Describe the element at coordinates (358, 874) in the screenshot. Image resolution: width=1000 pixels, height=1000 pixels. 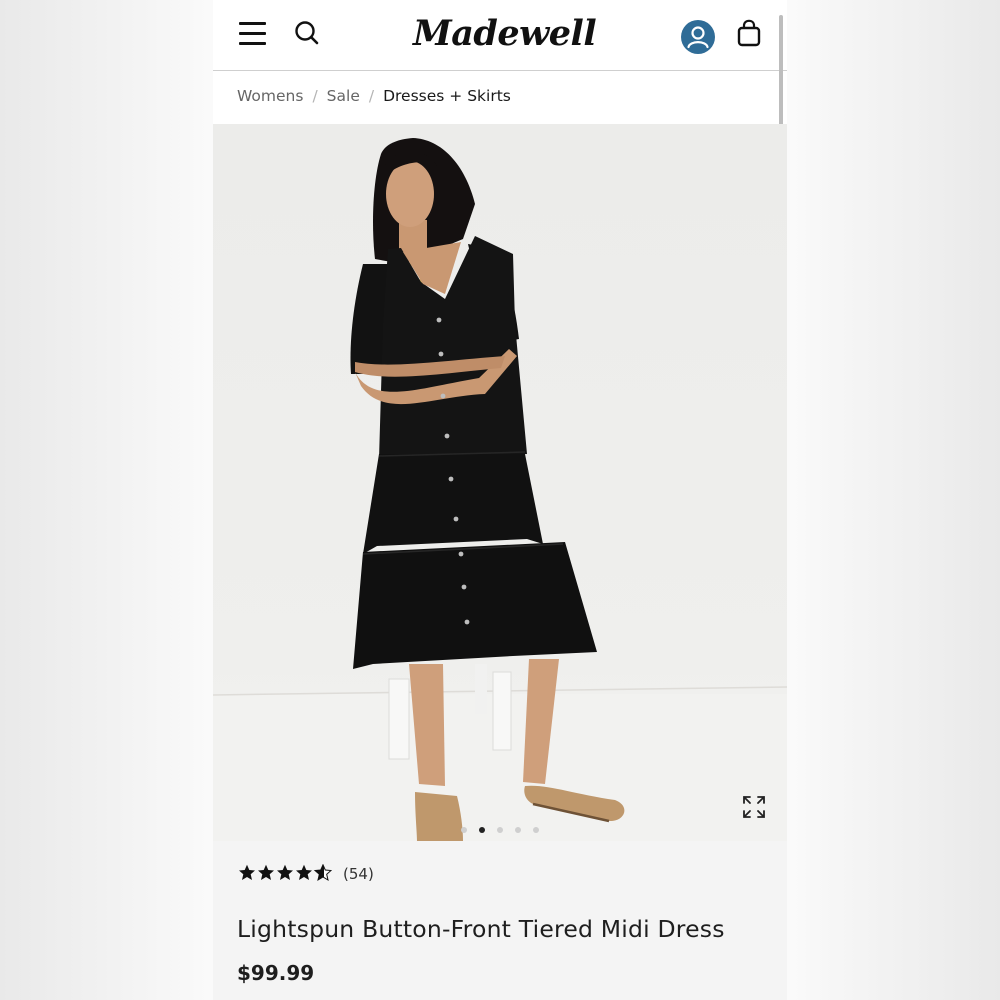
I see `review-count: (54)` at that location.